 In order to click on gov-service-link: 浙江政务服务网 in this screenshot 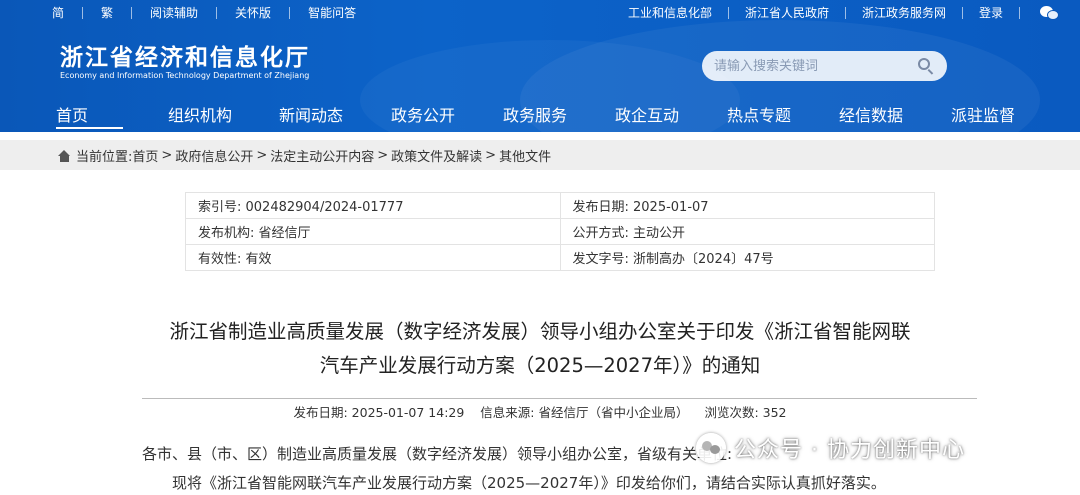, I will do `click(904, 12)`.